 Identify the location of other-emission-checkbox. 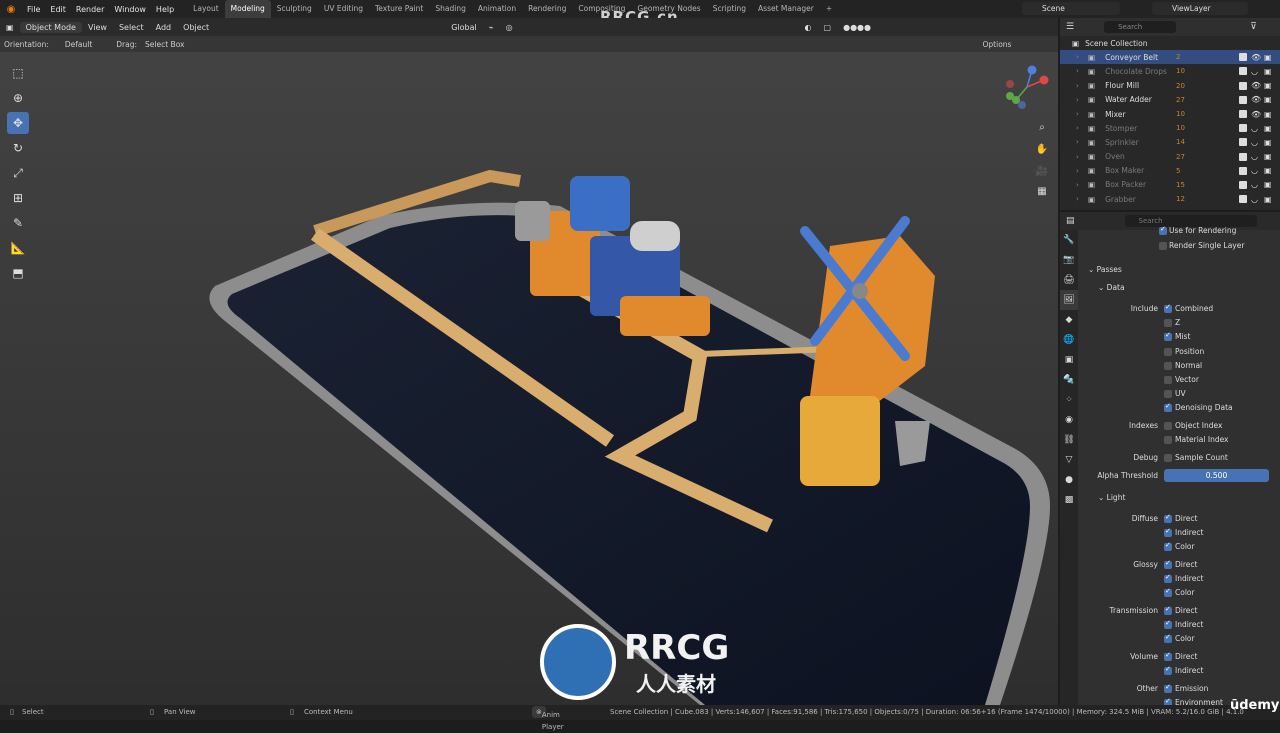
(1168, 688).